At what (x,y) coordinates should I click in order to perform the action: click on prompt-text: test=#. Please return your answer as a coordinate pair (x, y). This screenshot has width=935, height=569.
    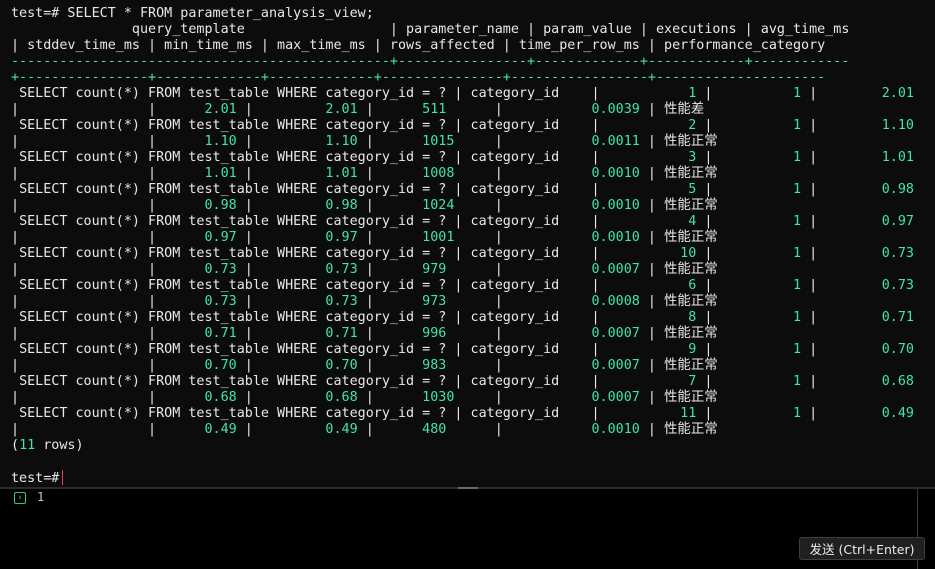
    Looking at the image, I should click on (35, 478).